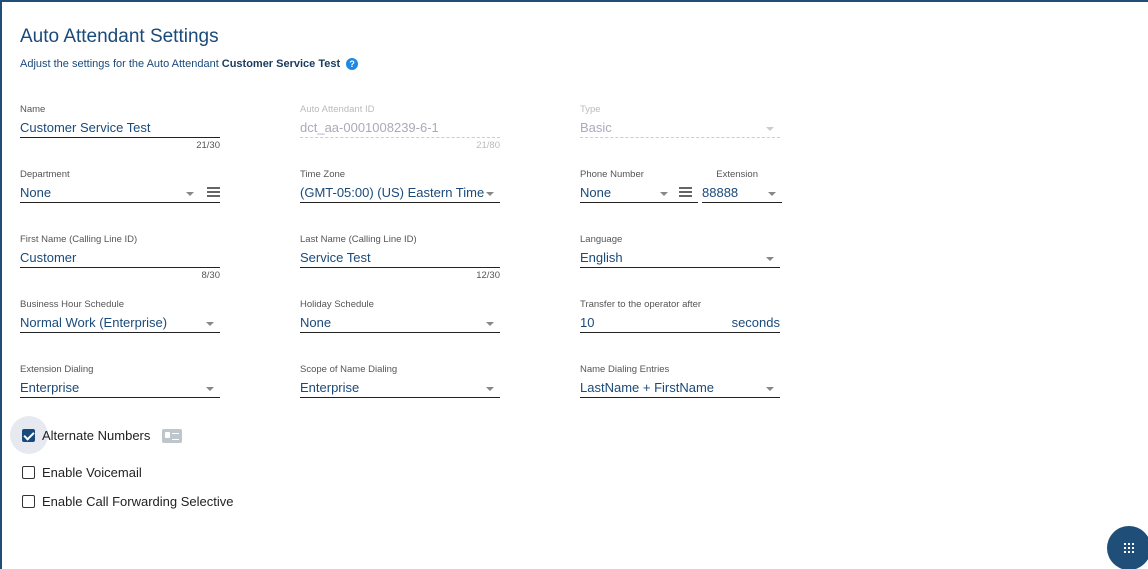  What do you see at coordinates (680, 322) in the screenshot?
I see `transfer-input: 10 seconds` at bounding box center [680, 322].